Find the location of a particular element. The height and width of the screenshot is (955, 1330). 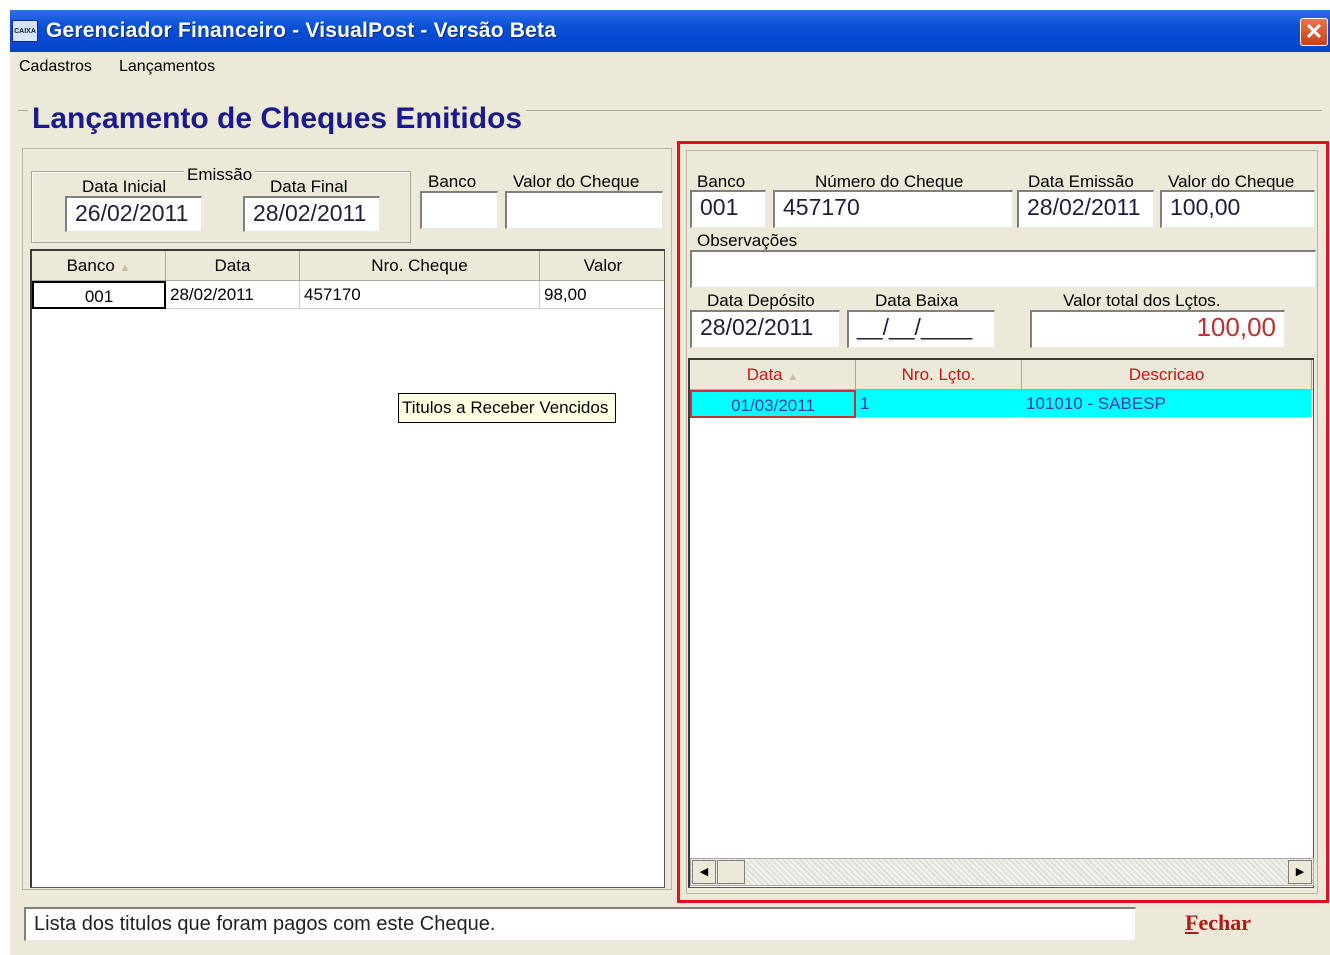

cell-banco: 001 is located at coordinates (99, 295).